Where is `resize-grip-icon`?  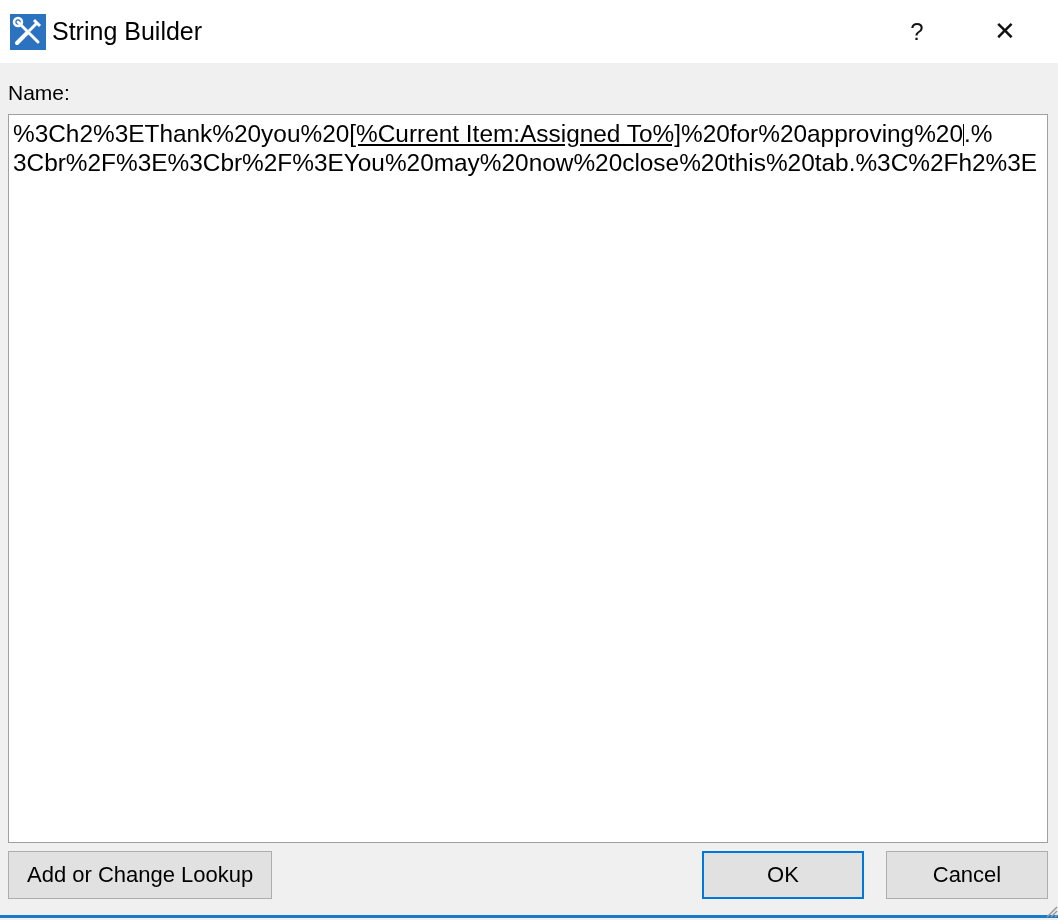
resize-grip-icon is located at coordinates (1051, 911).